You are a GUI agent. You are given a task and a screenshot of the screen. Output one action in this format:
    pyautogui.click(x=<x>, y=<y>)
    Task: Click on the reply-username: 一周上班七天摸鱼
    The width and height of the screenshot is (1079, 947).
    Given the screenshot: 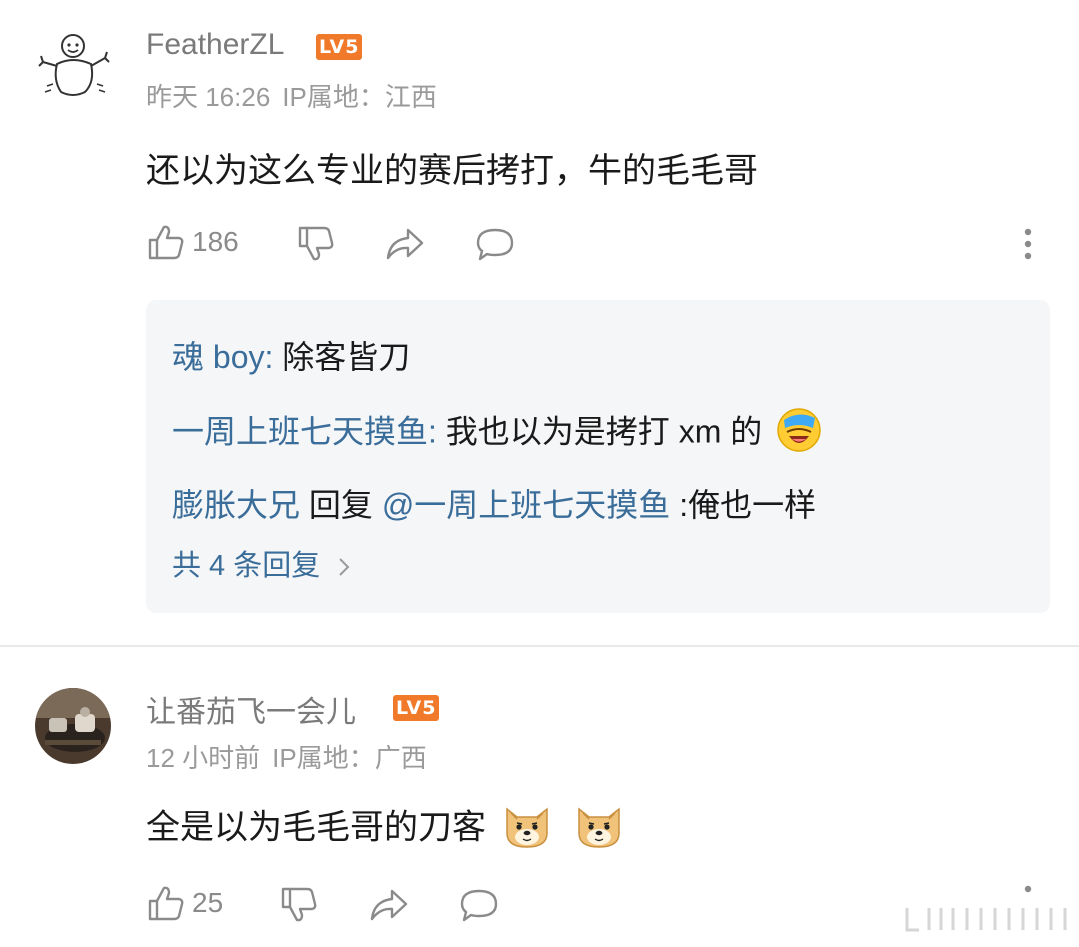 What is the action you would take?
    pyautogui.click(x=300, y=431)
    